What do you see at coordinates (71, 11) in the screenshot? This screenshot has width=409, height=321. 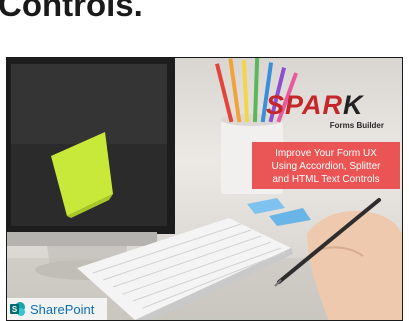 I see `page-heading: Controls.` at bounding box center [71, 11].